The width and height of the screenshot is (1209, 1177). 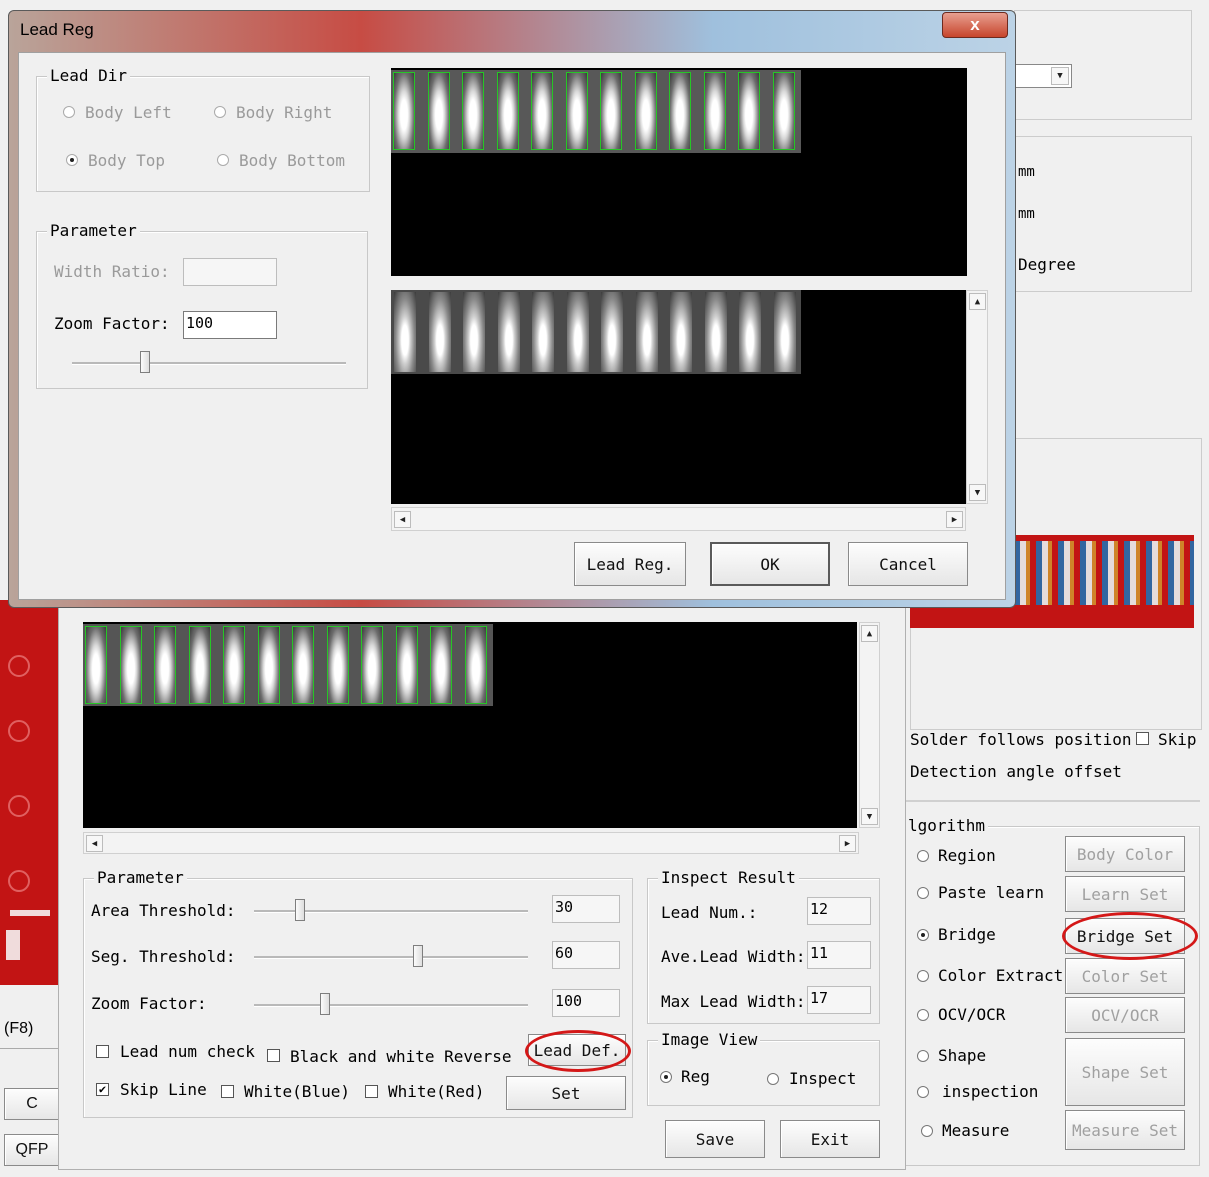 I want to click on body-color-button: Body Color, so click(x=1125, y=854).